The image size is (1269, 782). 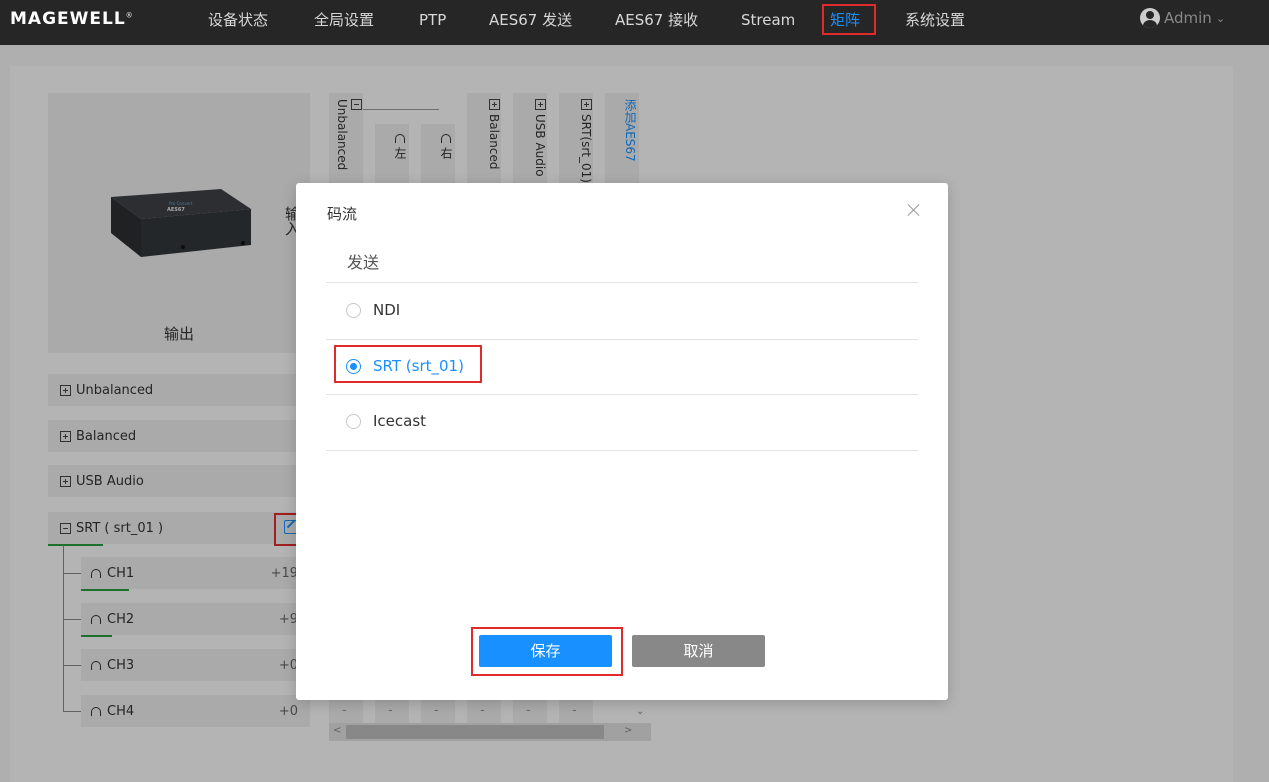 I want to click on close-icon, so click(x=914, y=210).